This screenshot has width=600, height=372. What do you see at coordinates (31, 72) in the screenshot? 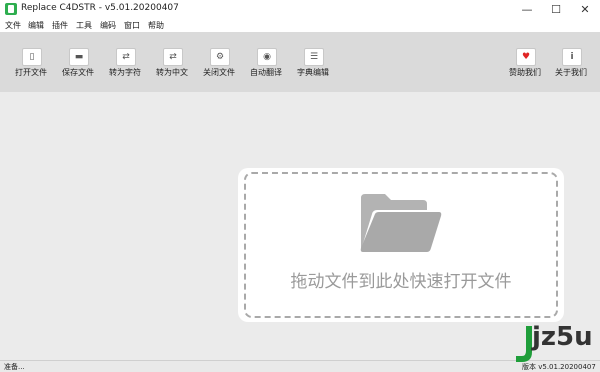
I see `open-file-label: 打开文件` at bounding box center [31, 72].